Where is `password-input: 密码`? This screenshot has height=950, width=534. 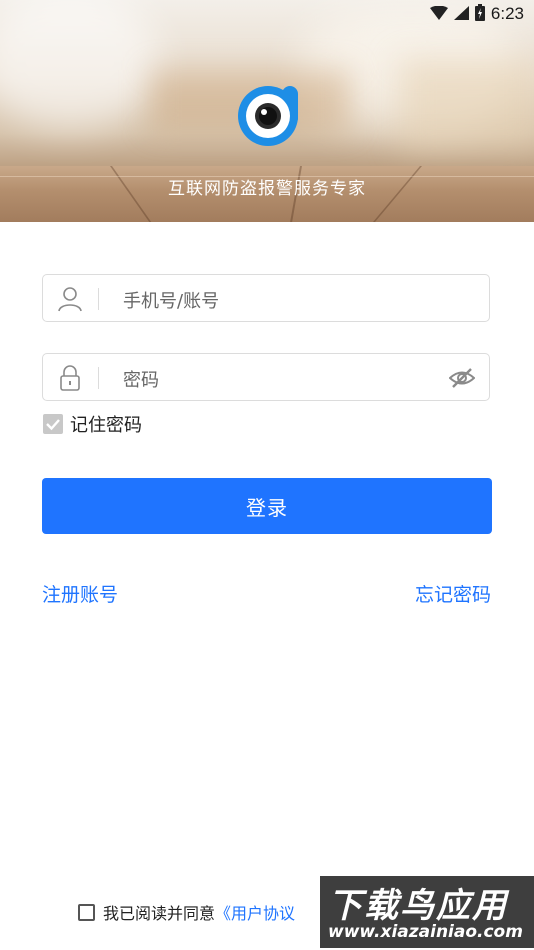 password-input: 密码 is located at coordinates (141, 379).